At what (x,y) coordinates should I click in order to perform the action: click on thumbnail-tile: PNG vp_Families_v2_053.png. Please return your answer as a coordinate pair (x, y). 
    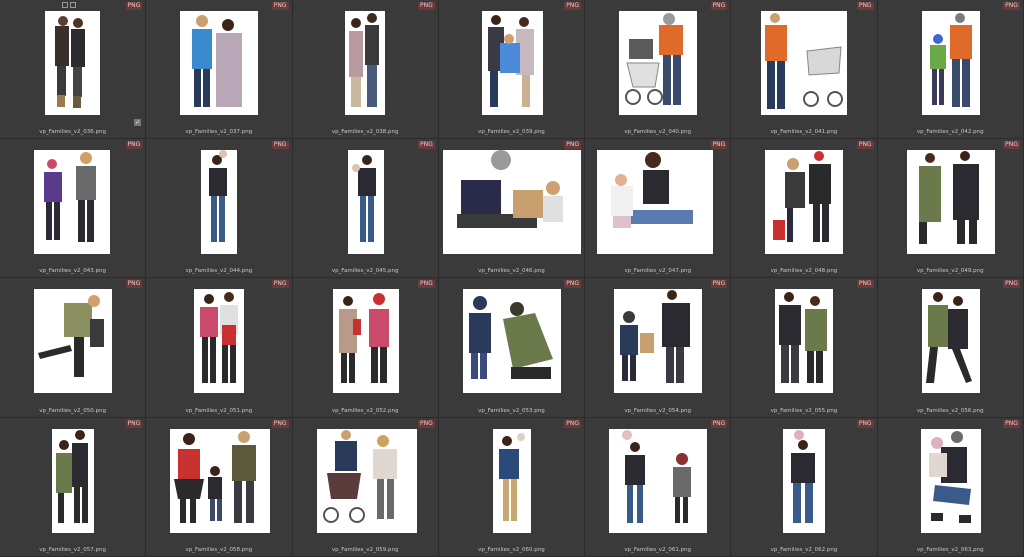
    Looking at the image, I should click on (512, 348).